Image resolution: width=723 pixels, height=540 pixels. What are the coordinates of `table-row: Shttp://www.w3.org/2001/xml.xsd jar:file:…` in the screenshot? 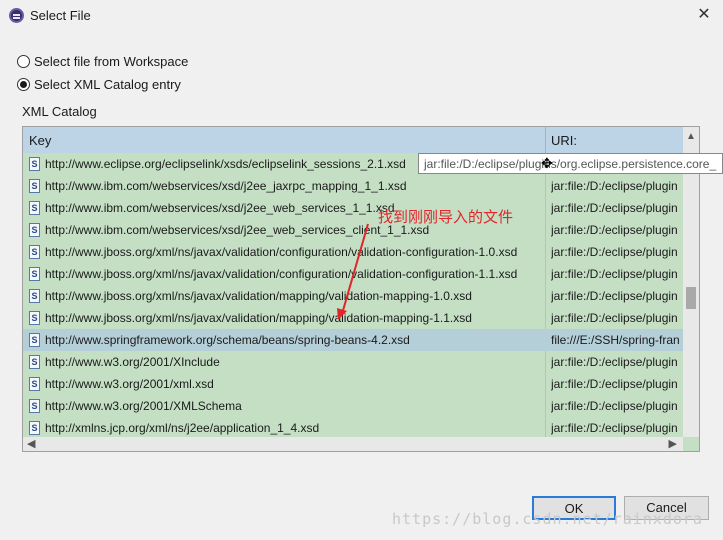 It's located at (353, 384).